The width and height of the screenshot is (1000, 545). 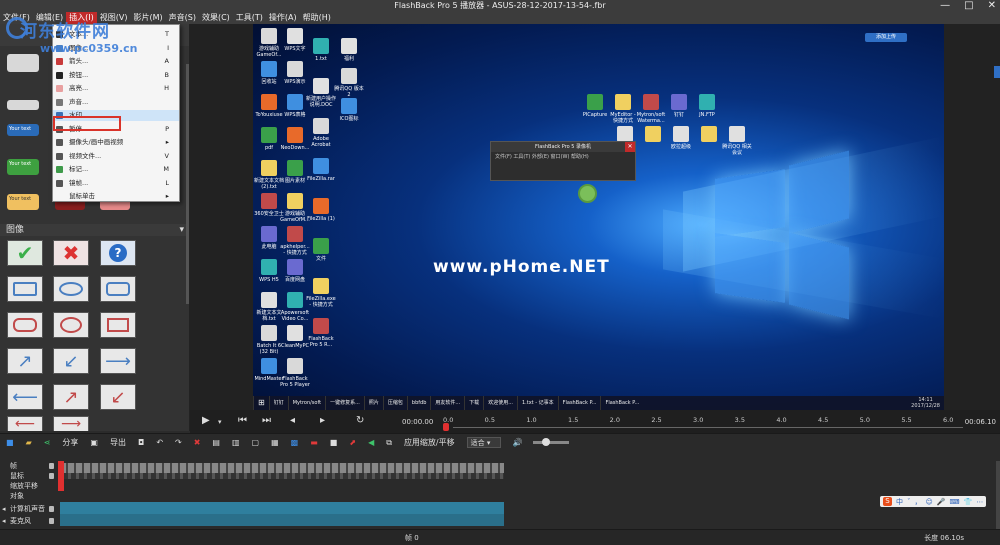 What do you see at coordinates (197, 442) in the screenshot?
I see `delete-icon: ✖` at bounding box center [197, 442].